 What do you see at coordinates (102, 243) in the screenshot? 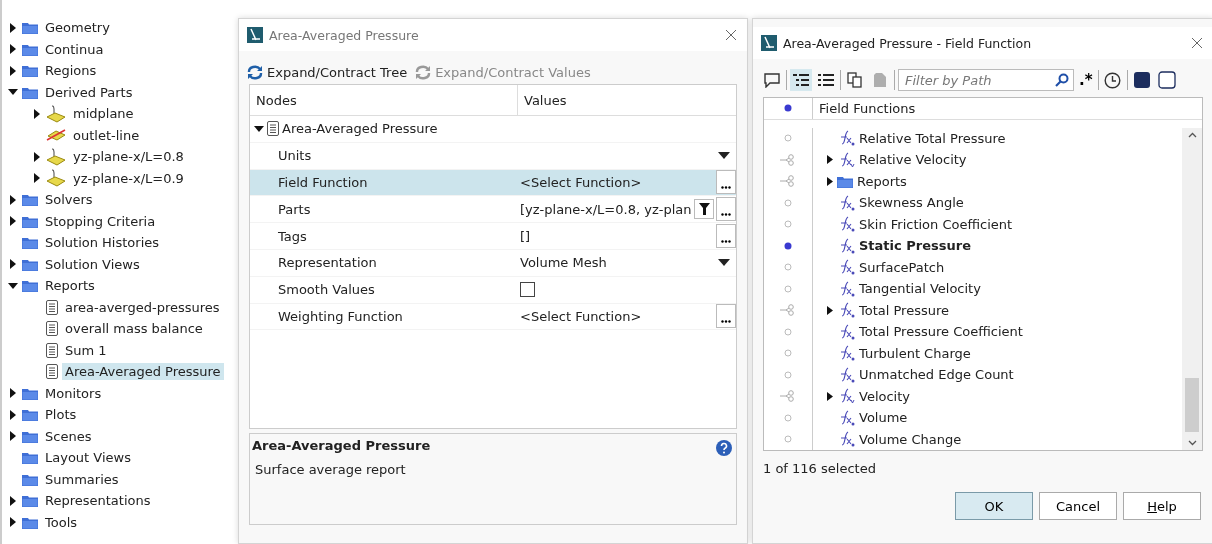
I see `tree-item: Solution Histories` at bounding box center [102, 243].